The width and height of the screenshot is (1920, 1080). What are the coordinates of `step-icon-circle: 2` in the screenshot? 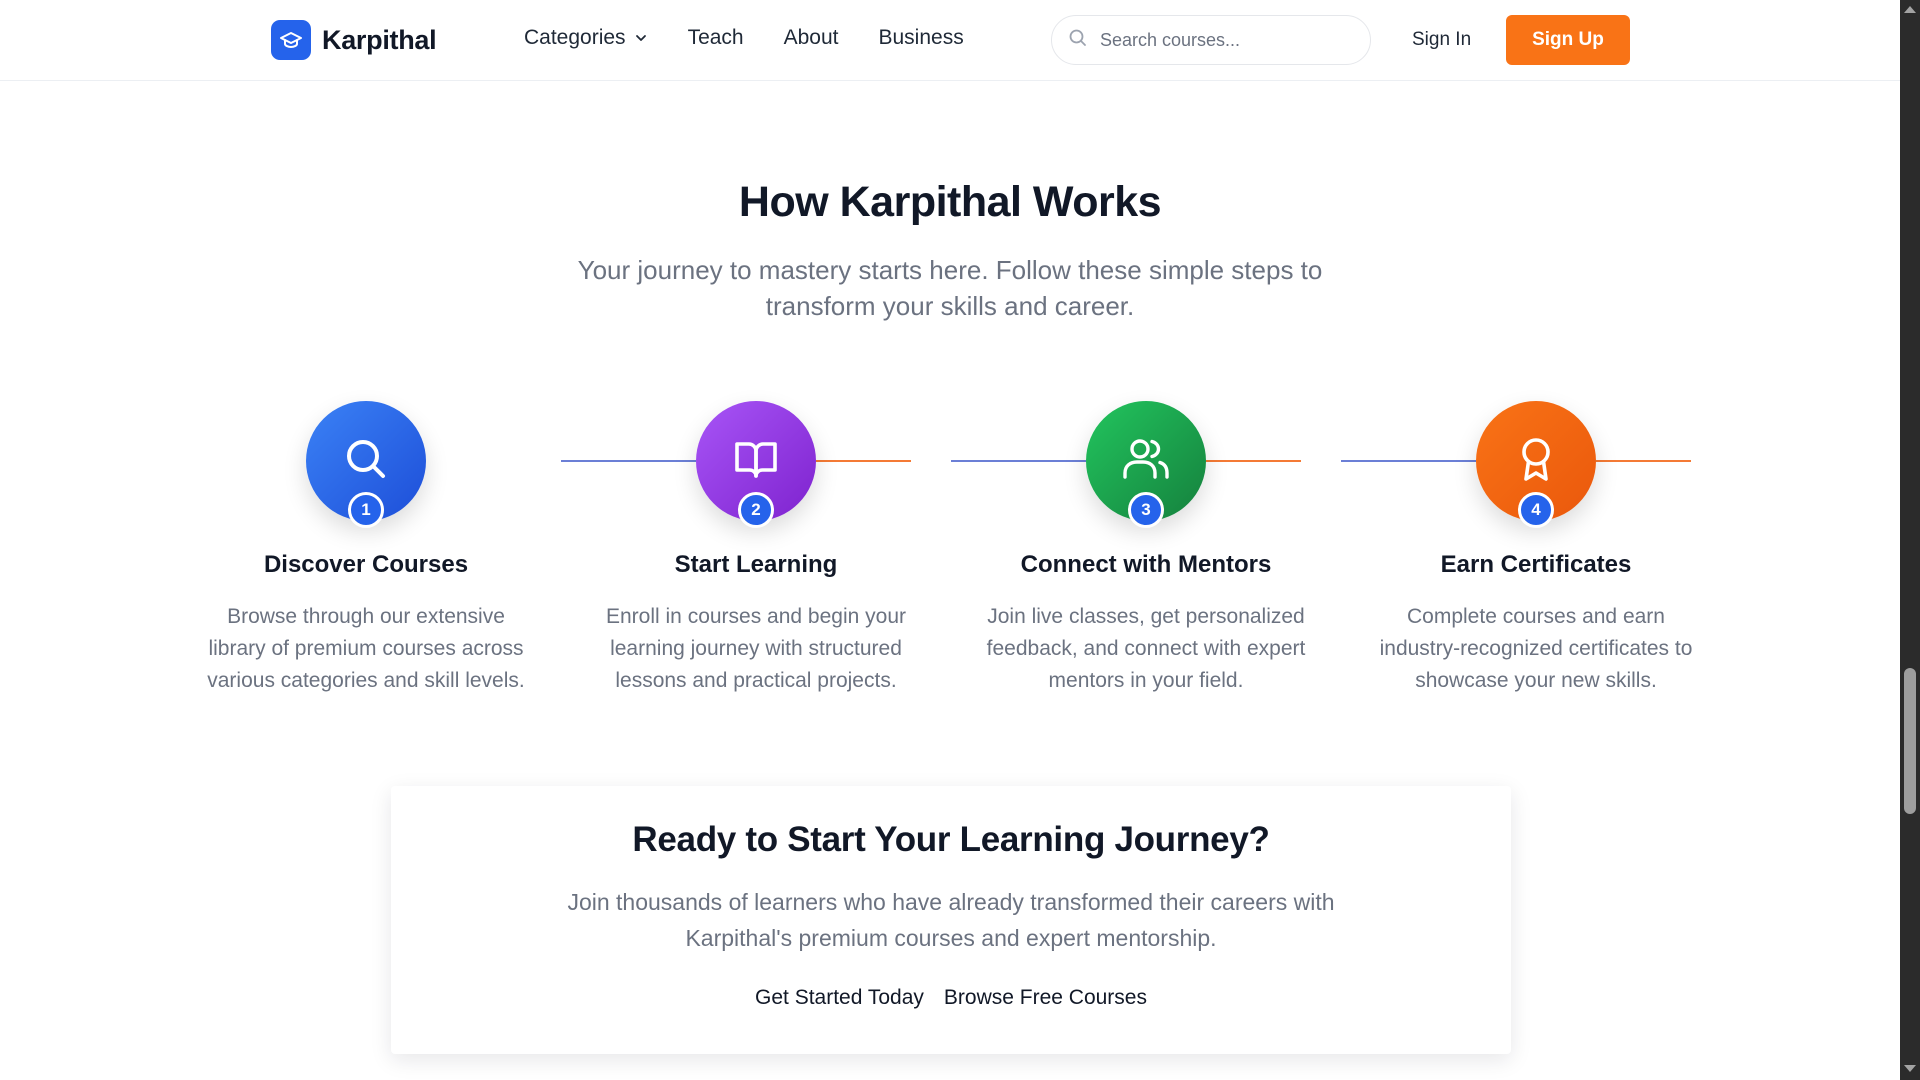 It's located at (756, 464).